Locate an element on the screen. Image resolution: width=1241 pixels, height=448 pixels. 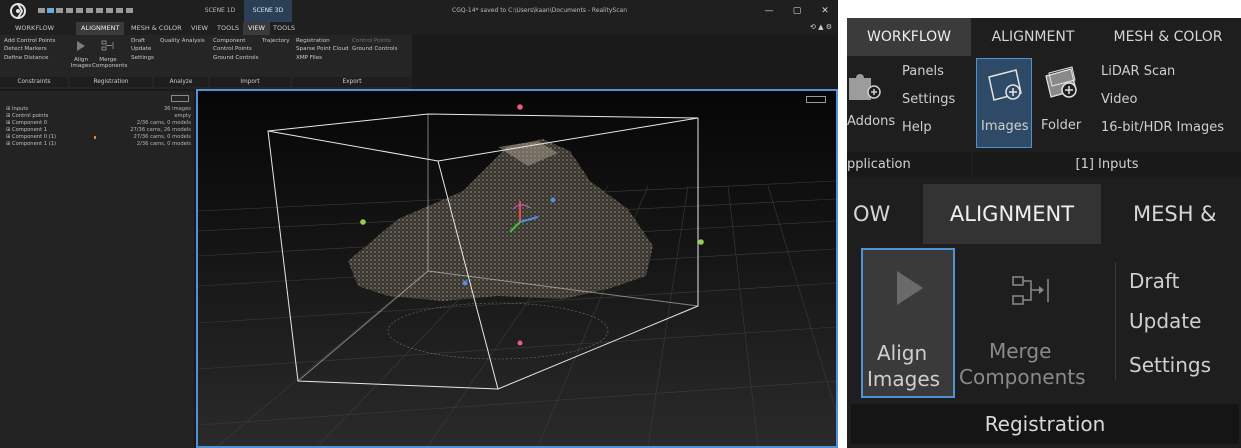
import-component-button: Component is located at coordinates (229, 41).